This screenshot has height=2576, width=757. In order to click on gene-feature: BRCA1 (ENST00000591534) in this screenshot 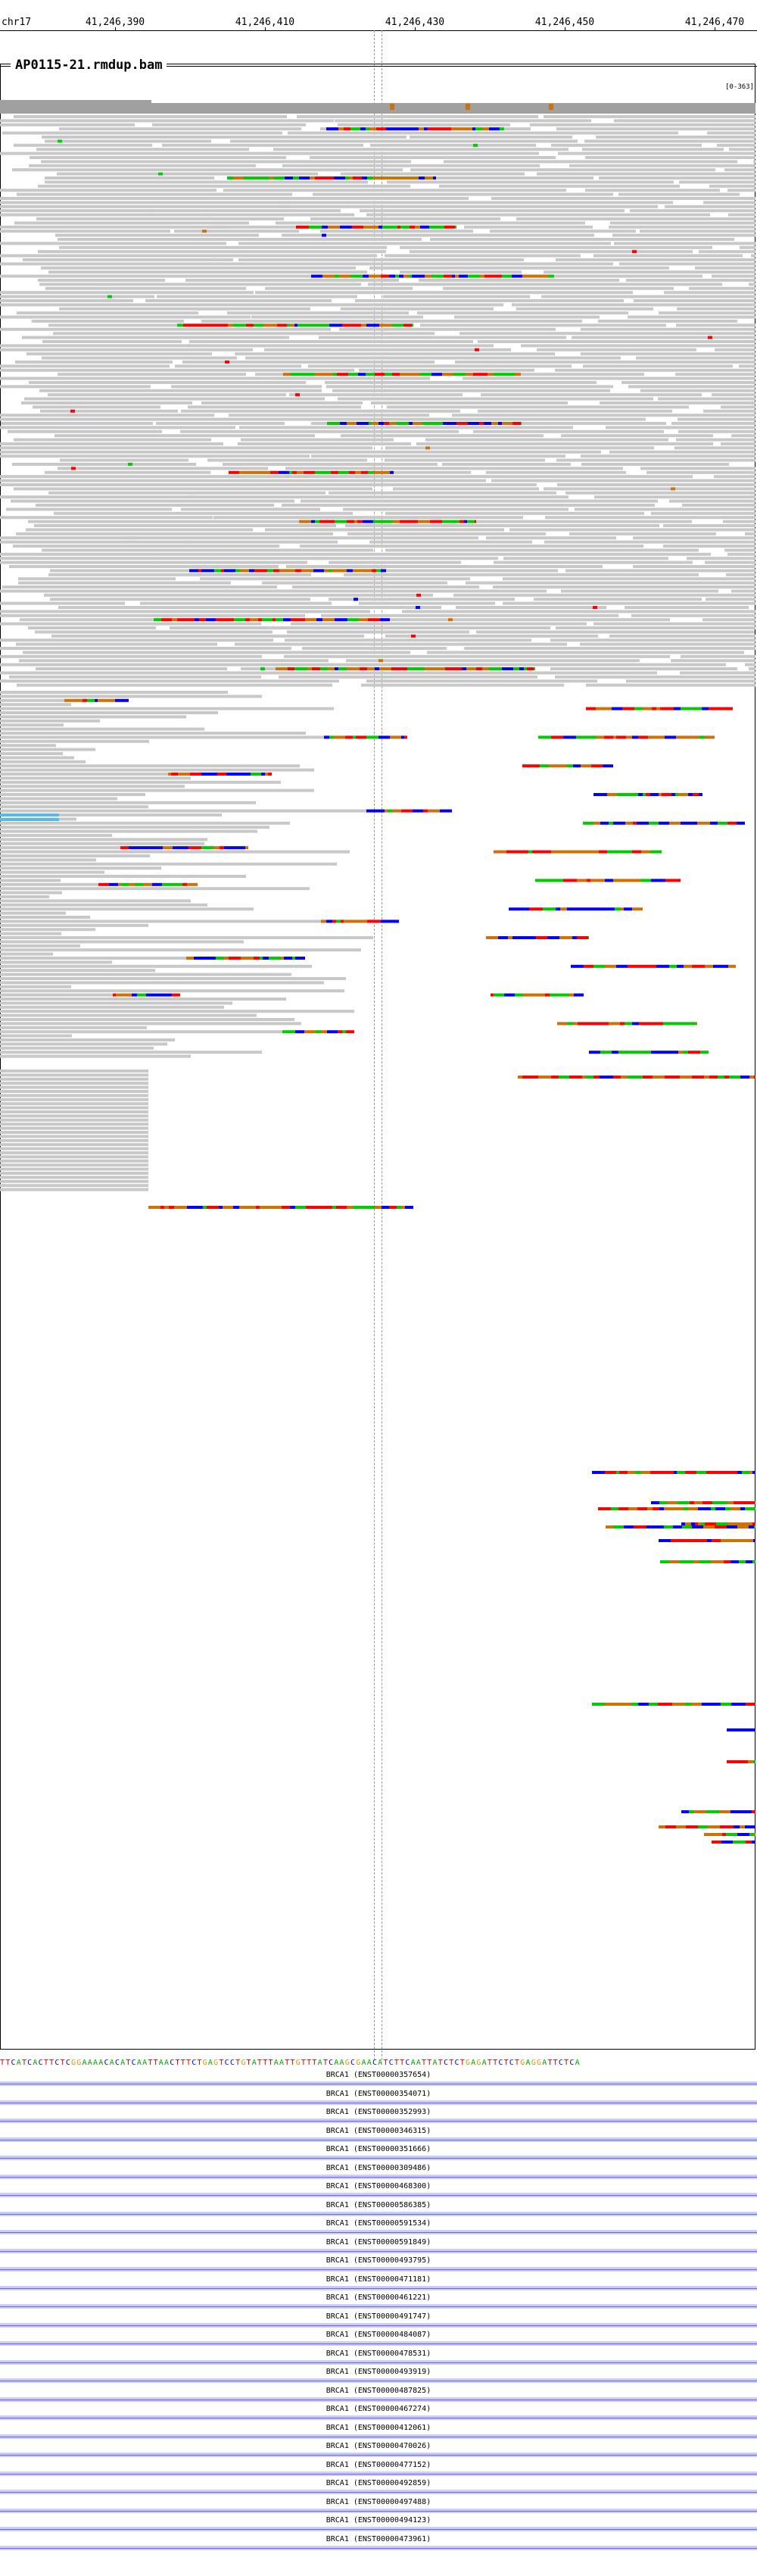, I will do `click(378, 2229)`.